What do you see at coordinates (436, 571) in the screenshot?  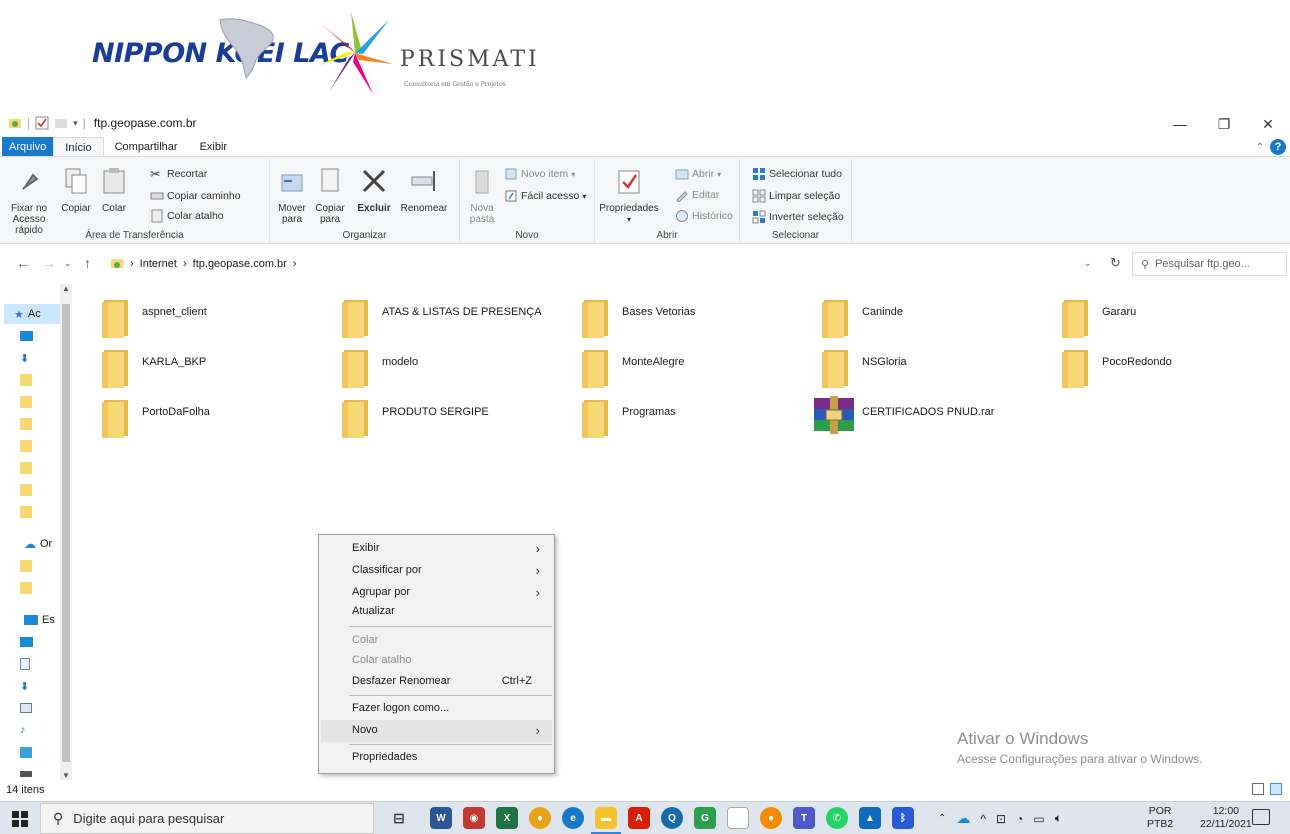 I see `menu-item-sort: Classificar por ›` at bounding box center [436, 571].